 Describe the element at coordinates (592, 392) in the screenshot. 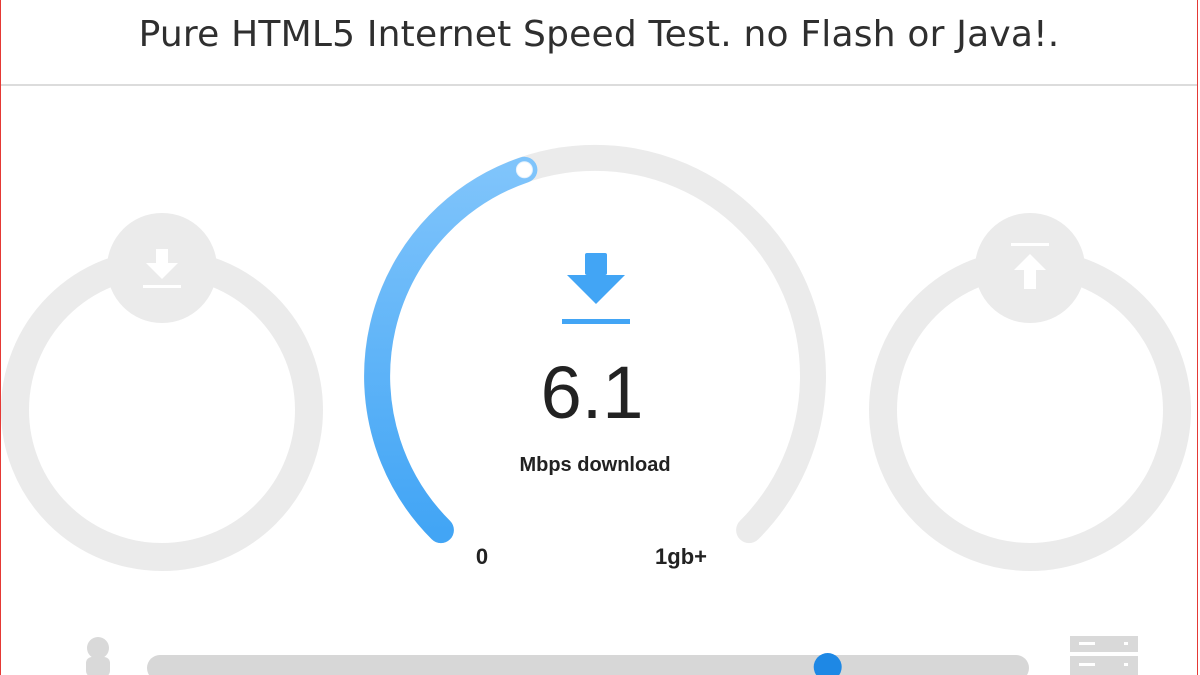

I see `speed-value: 6.1` at that location.